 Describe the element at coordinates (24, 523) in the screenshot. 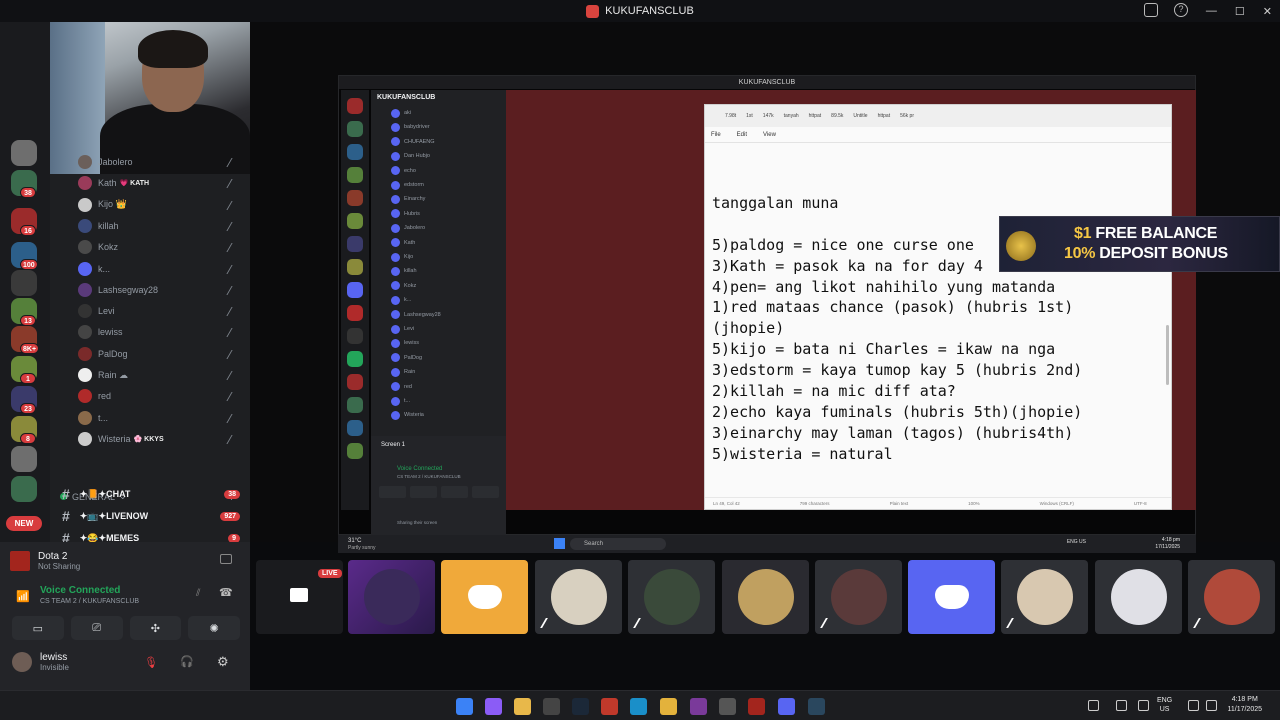

I see `new-unreads-pill: NEW` at that location.